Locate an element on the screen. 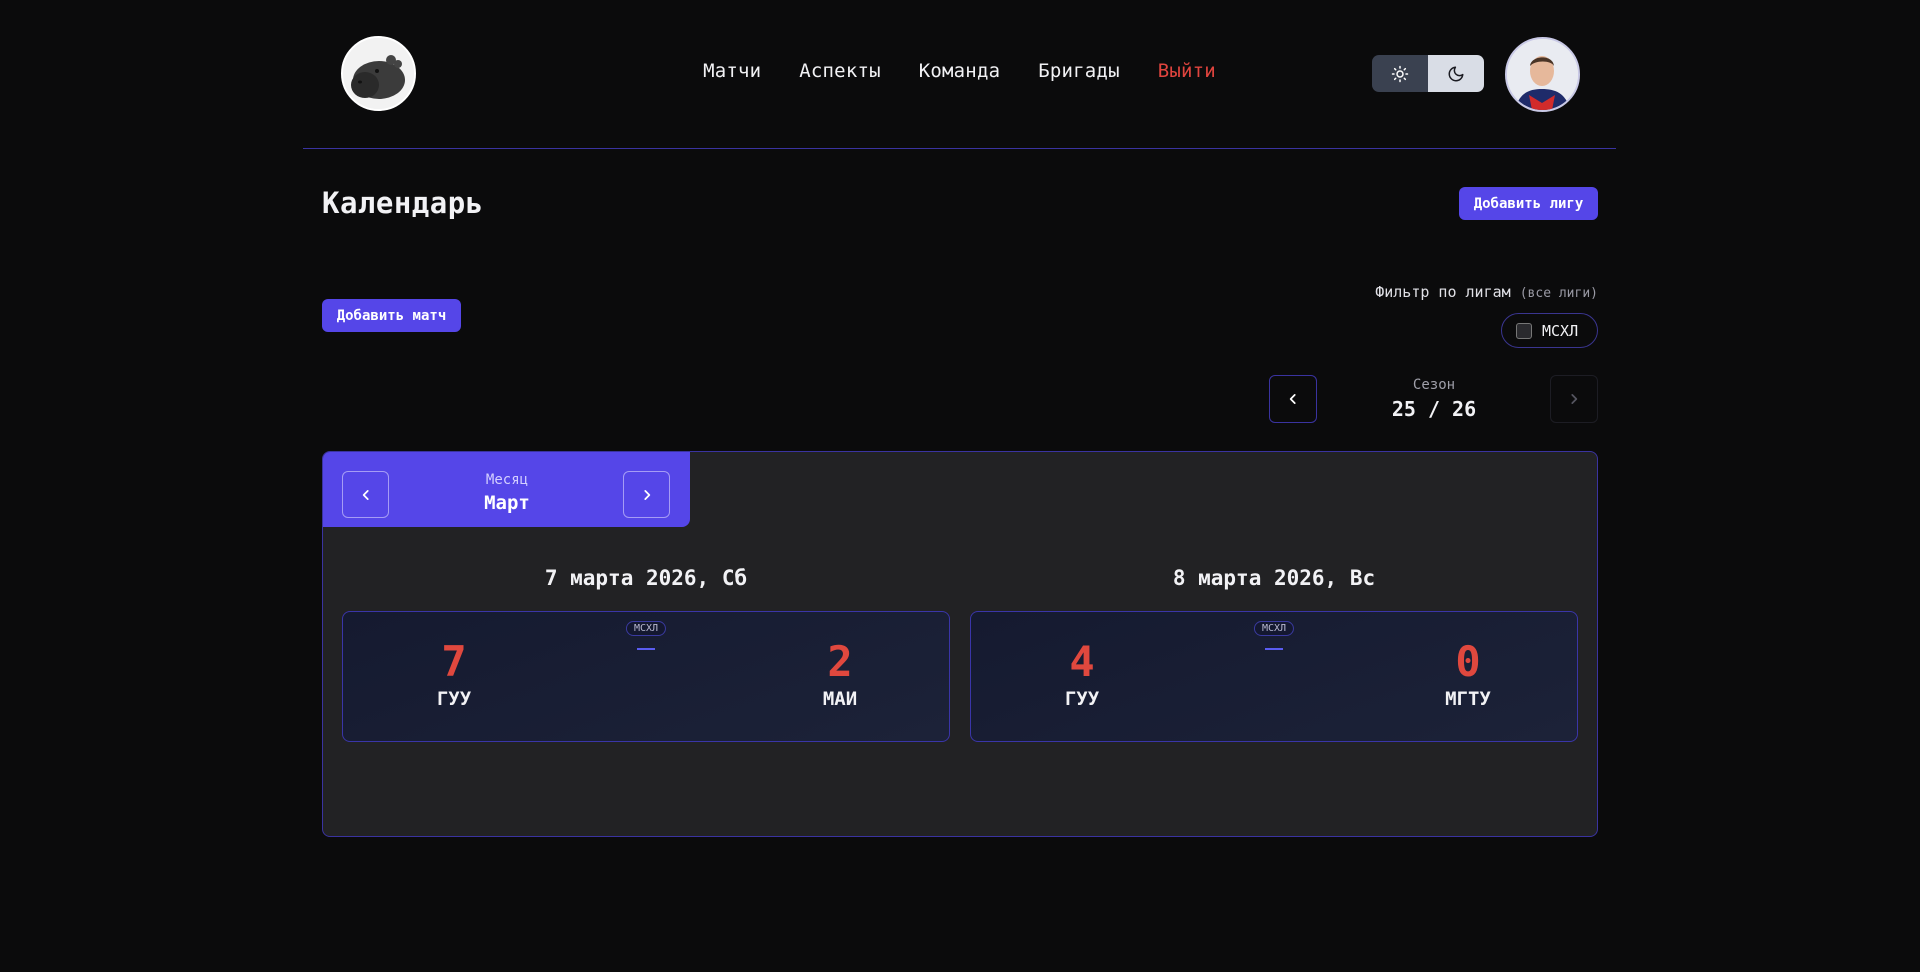  nav-item-brigades: Бригады is located at coordinates (1078, 74).